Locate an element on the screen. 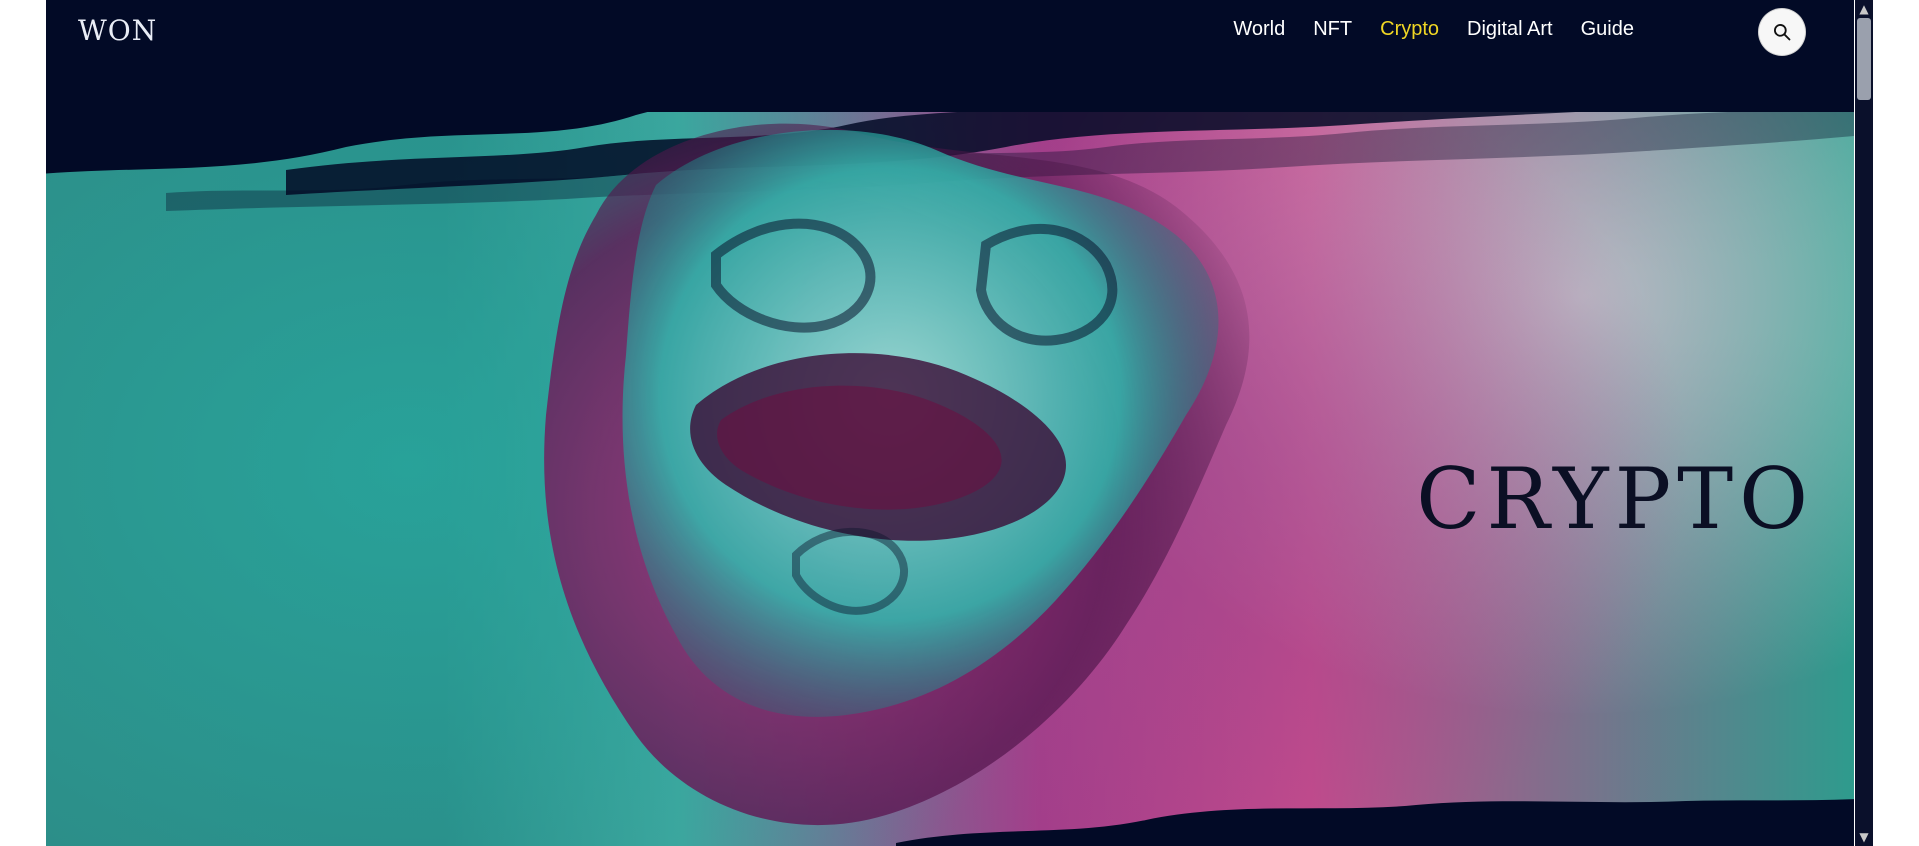 The width and height of the screenshot is (1919, 846). nav-link-nft: NFT is located at coordinates (1332, 29).